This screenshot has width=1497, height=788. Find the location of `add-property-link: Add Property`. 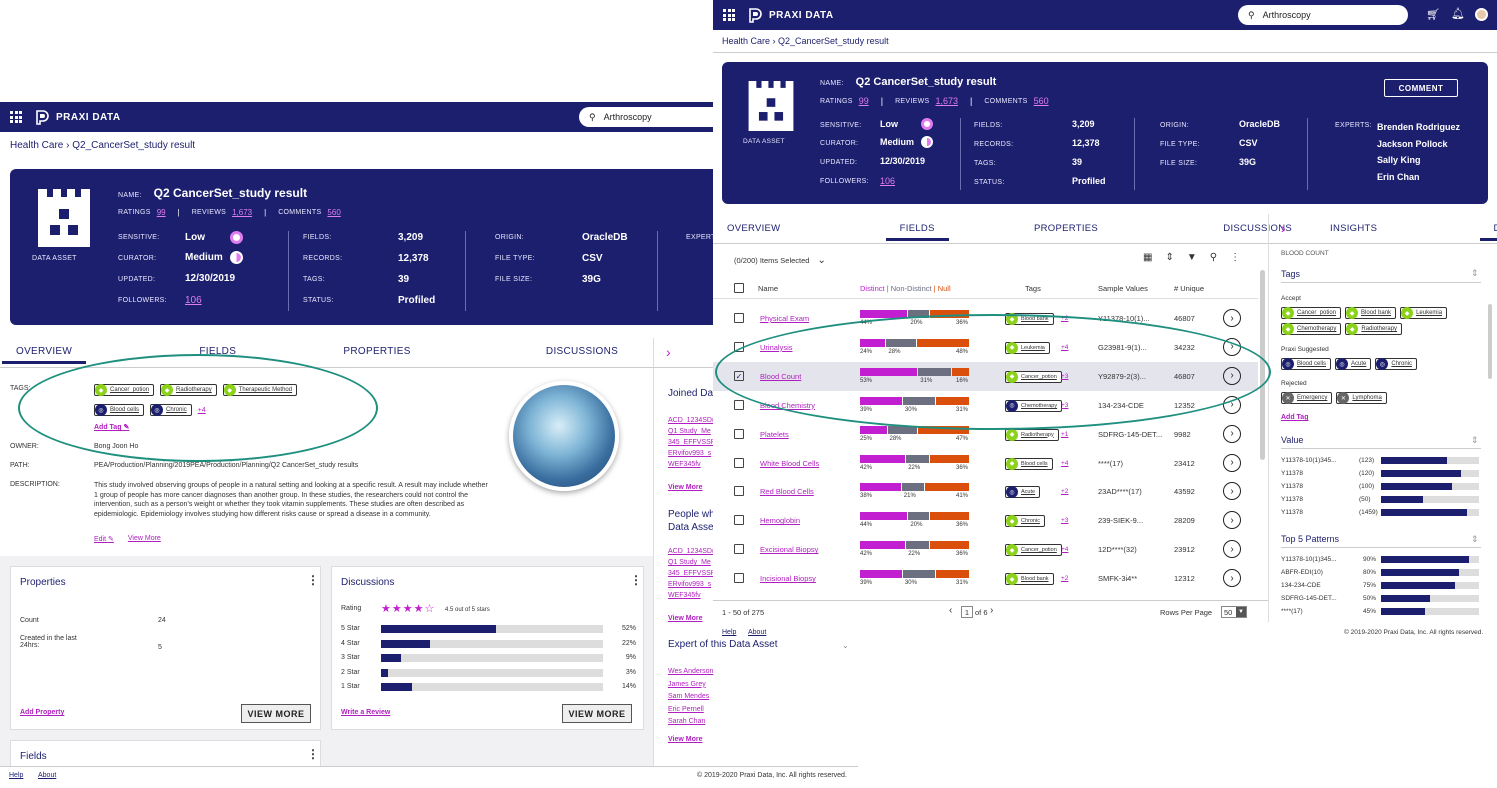

add-property-link: Add Property is located at coordinates (42, 712).